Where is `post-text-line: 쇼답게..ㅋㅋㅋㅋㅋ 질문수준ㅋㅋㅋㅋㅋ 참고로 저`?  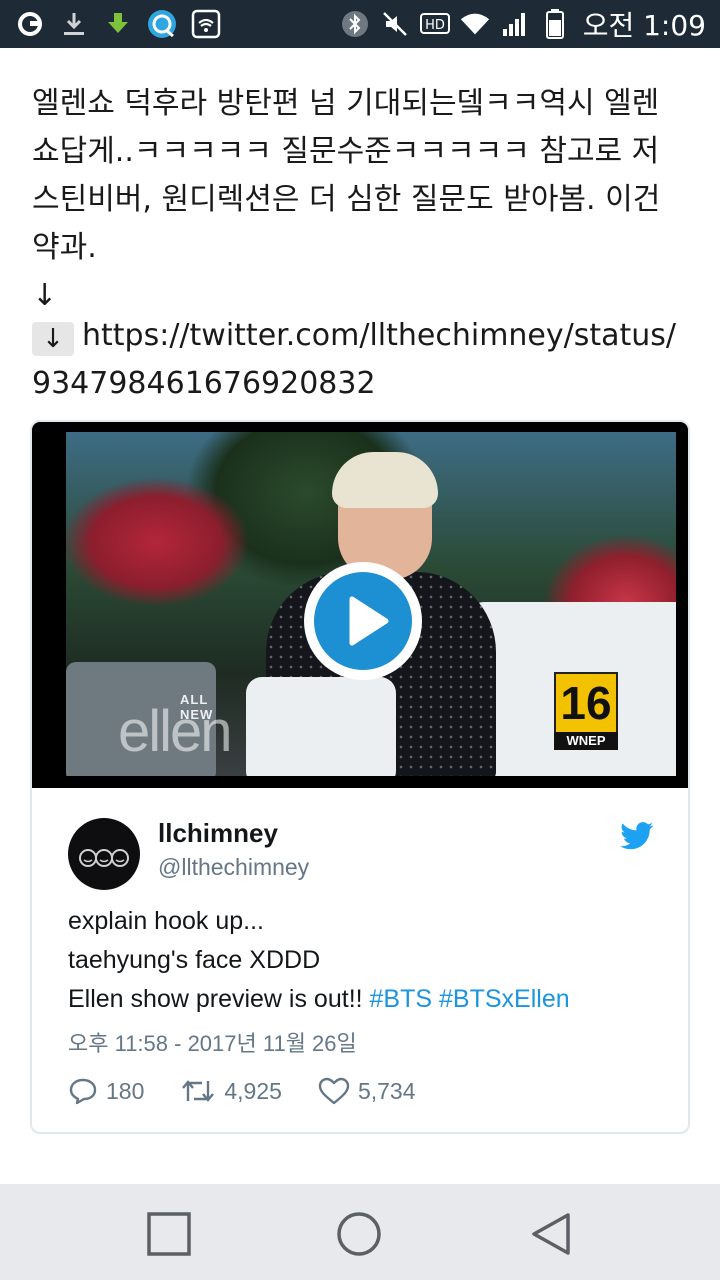
post-text-line: 쇼답게..ㅋㅋㅋㅋㅋ 질문수준ㅋㅋㅋㅋㅋ 참고로 저 is located at coordinates (346, 151).